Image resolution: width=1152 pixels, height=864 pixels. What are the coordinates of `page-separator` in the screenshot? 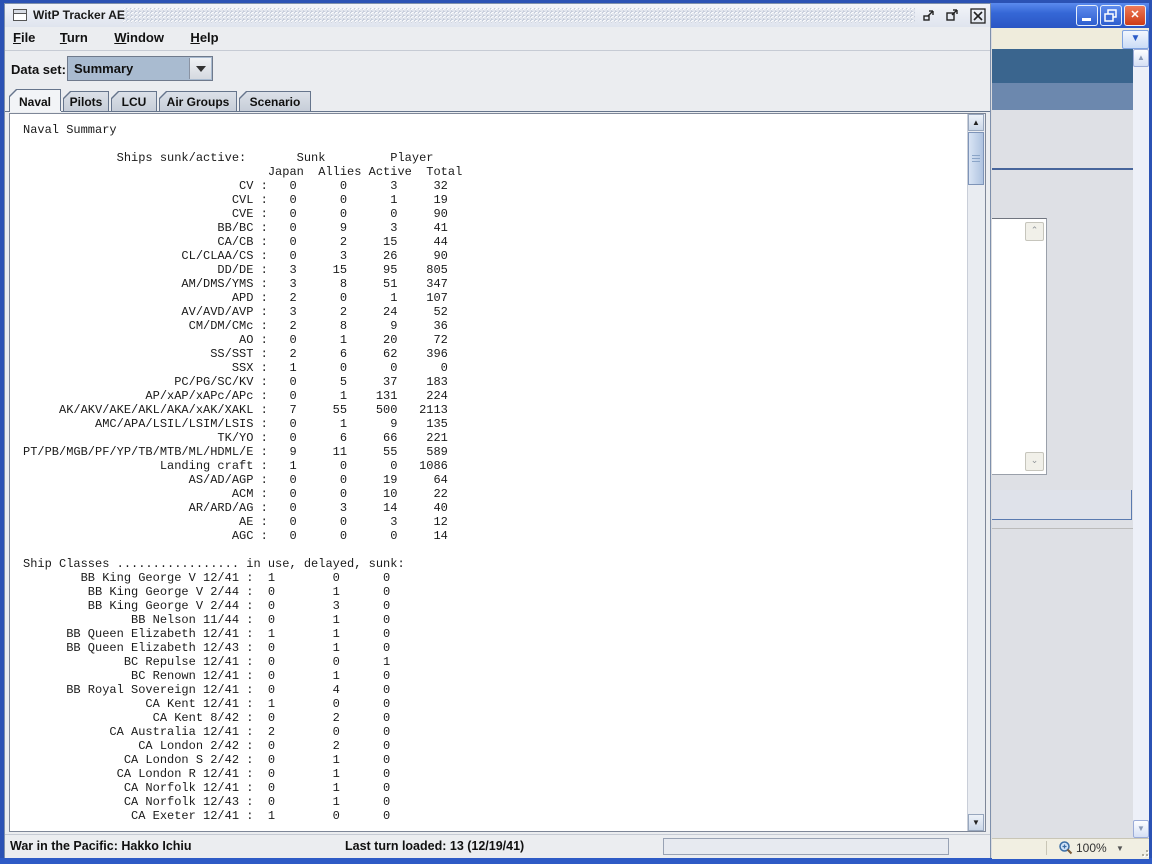 It's located at (1062, 169).